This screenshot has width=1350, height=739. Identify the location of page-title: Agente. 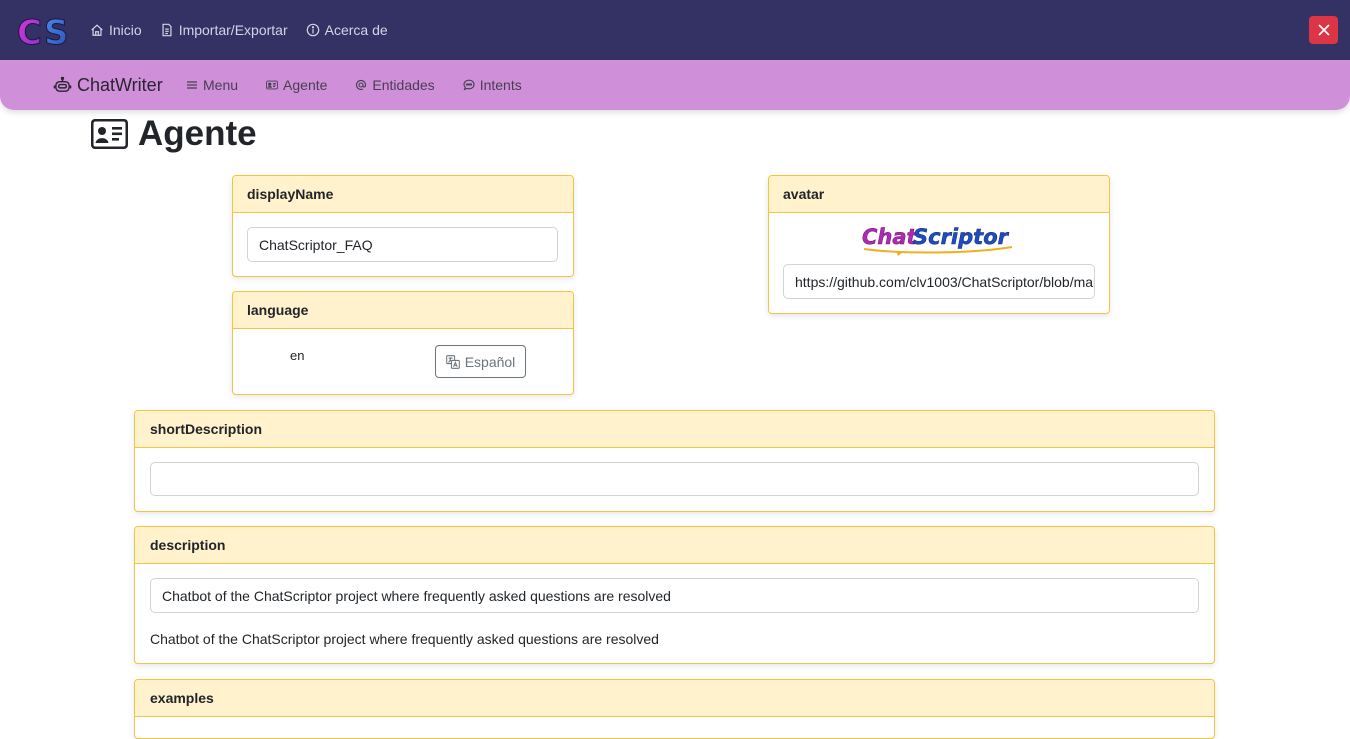
(174, 134).